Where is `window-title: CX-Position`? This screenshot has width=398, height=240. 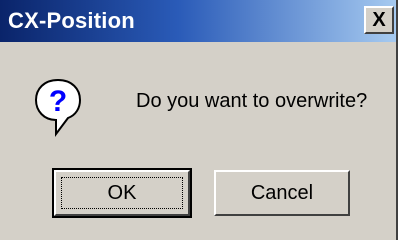 window-title: CX-Position is located at coordinates (71, 20).